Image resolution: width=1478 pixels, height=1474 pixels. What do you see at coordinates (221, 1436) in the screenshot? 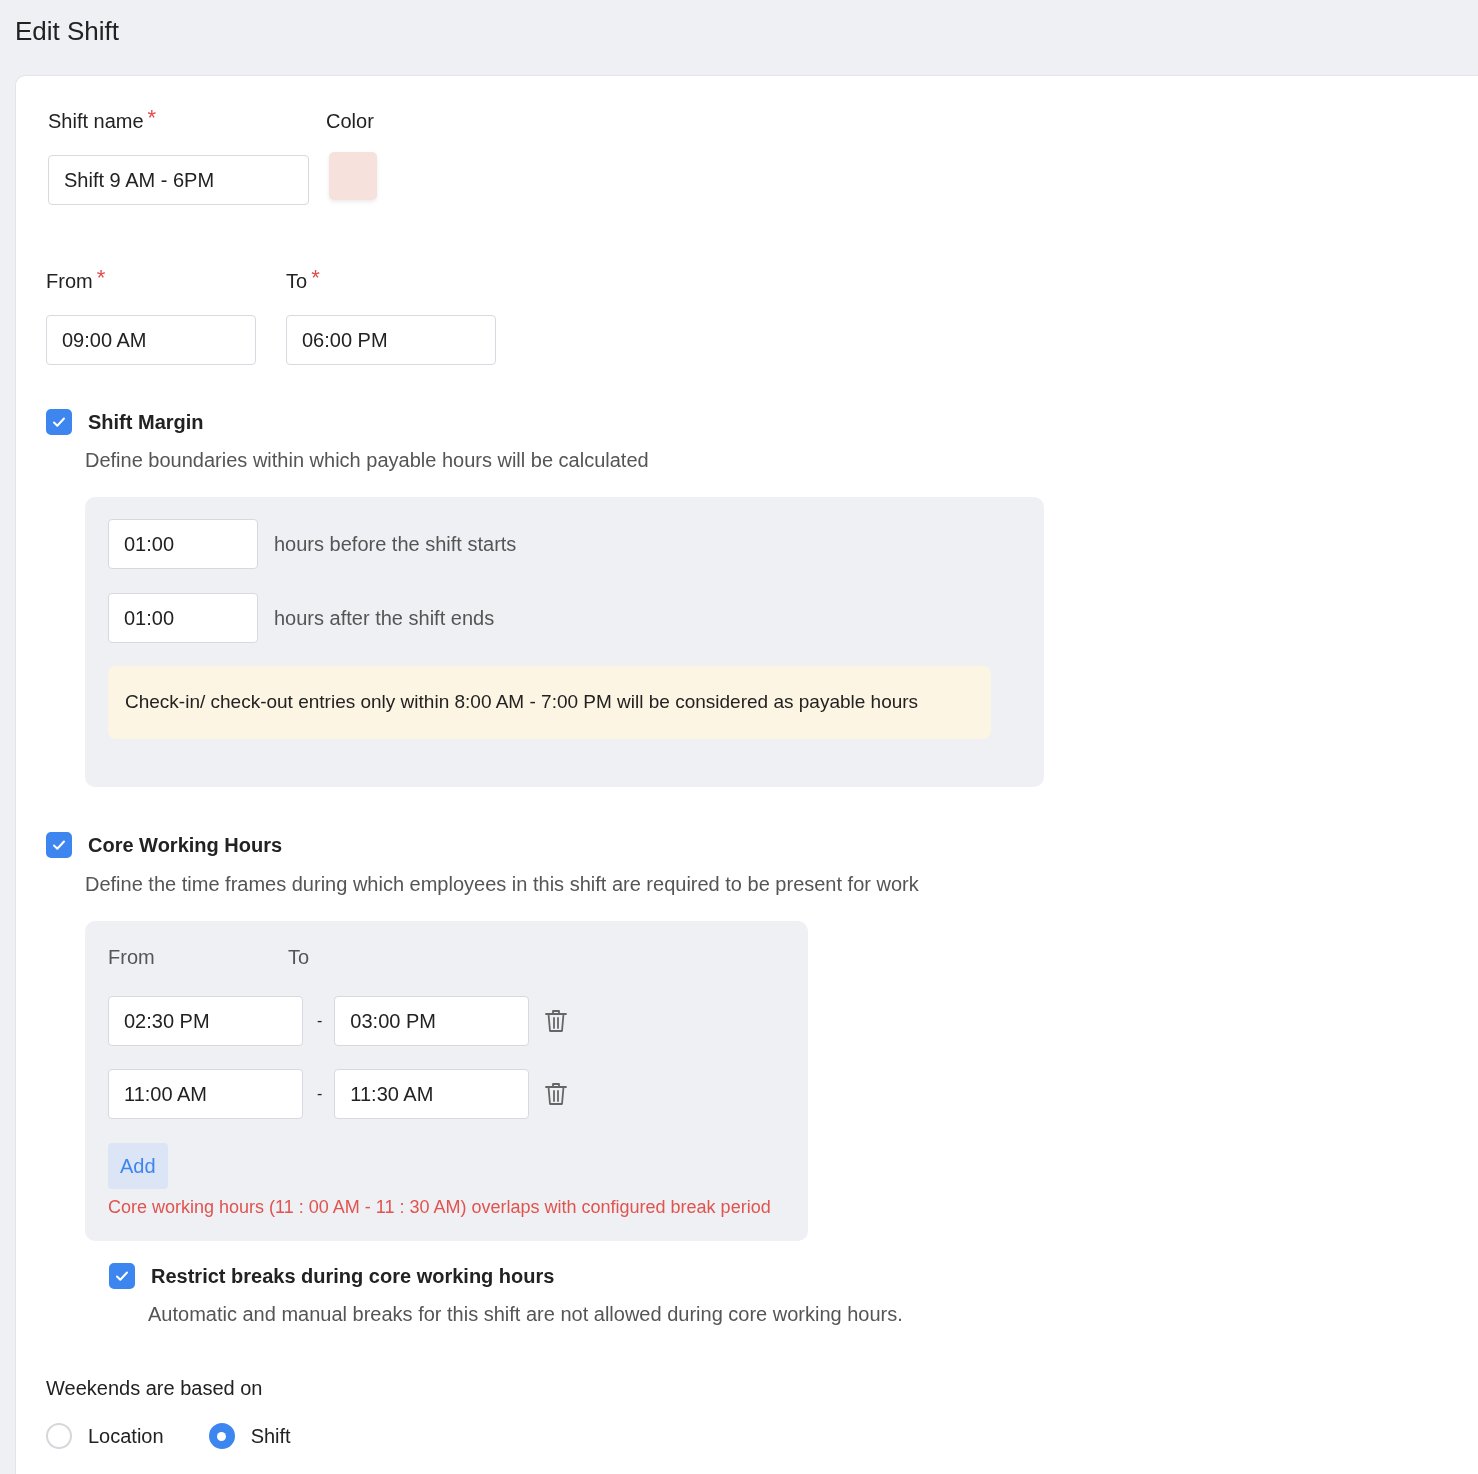
I see `radio-button` at bounding box center [221, 1436].